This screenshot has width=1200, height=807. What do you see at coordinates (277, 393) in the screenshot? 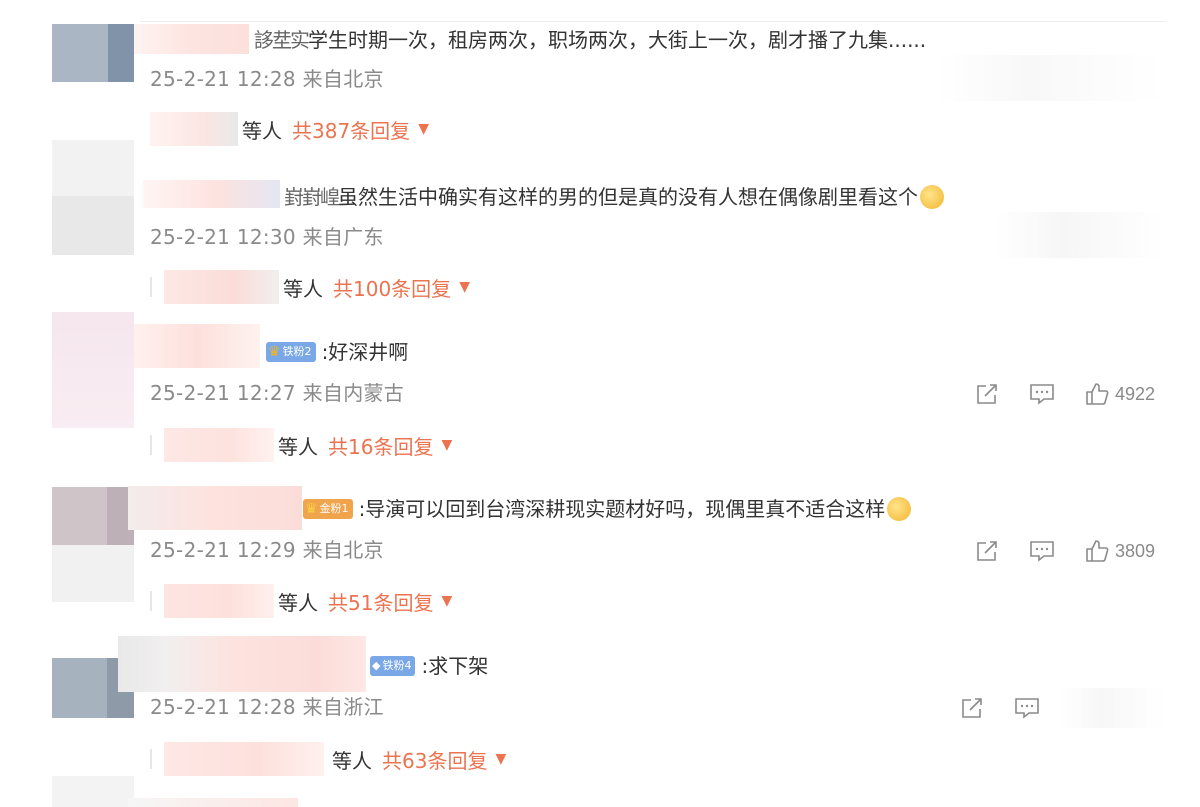
I see `comment-meta: 25-2-21 12:27 来自内蒙古` at bounding box center [277, 393].